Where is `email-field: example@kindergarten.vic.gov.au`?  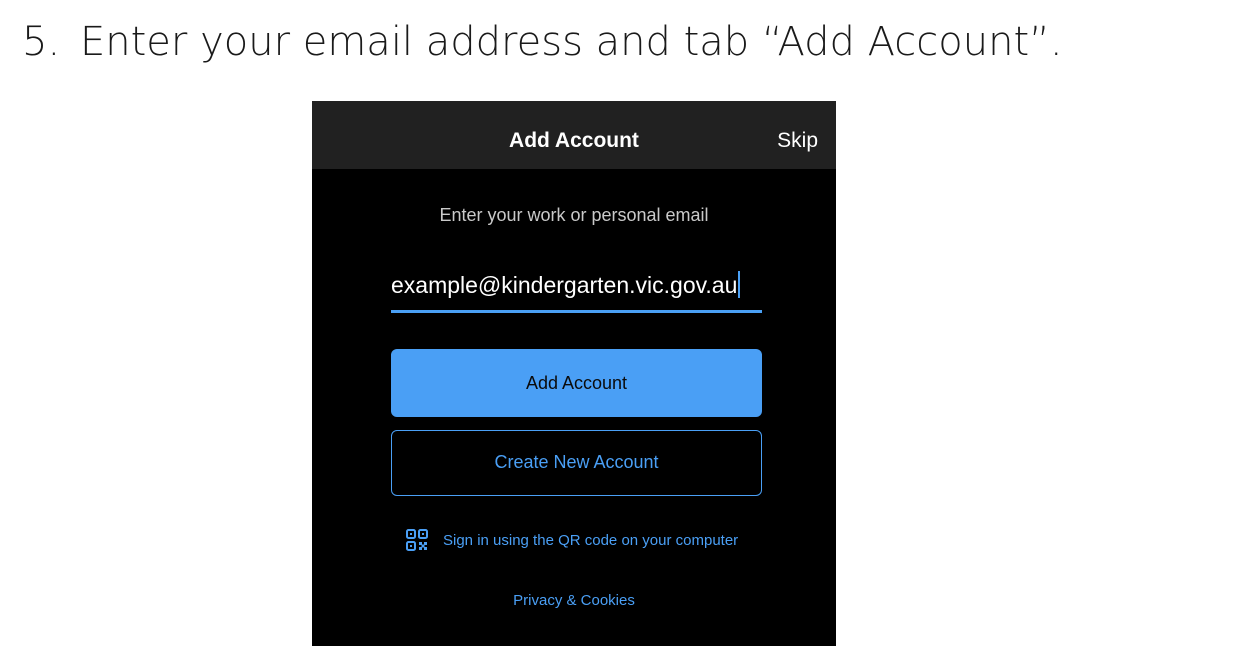 email-field: example@kindergarten.vic.gov.au is located at coordinates (576, 287).